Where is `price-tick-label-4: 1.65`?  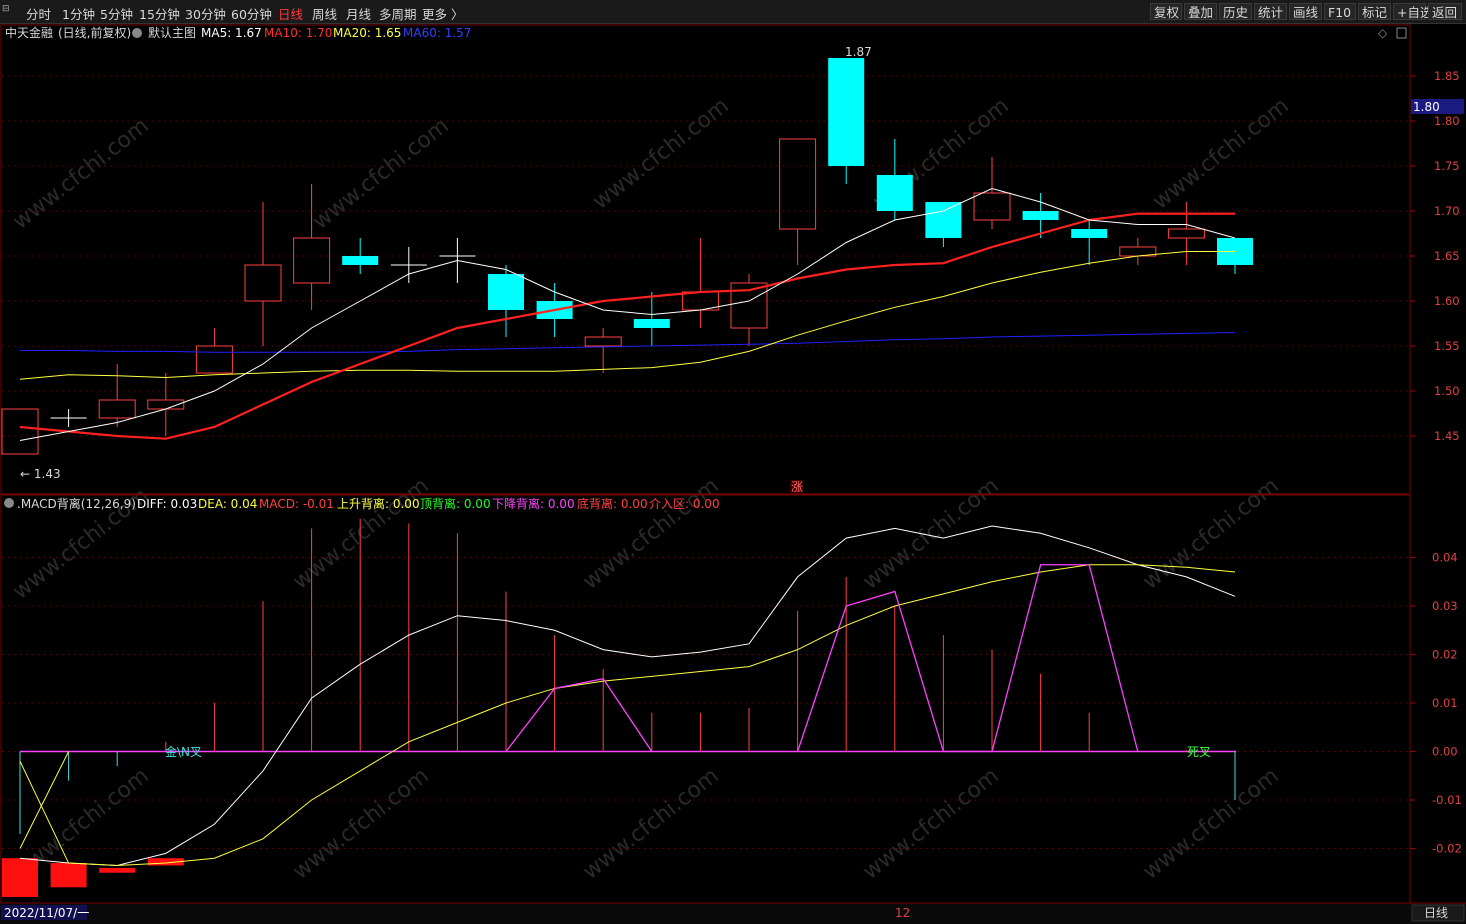 price-tick-label-4: 1.65 is located at coordinates (1447, 256).